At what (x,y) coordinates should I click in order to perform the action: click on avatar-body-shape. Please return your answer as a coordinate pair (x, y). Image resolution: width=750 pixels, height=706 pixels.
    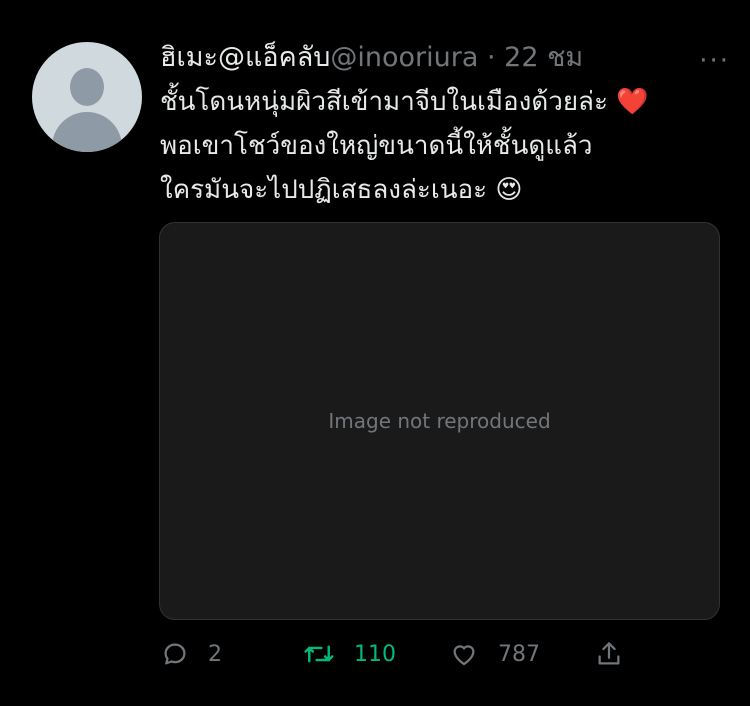
    Looking at the image, I should click on (87, 132).